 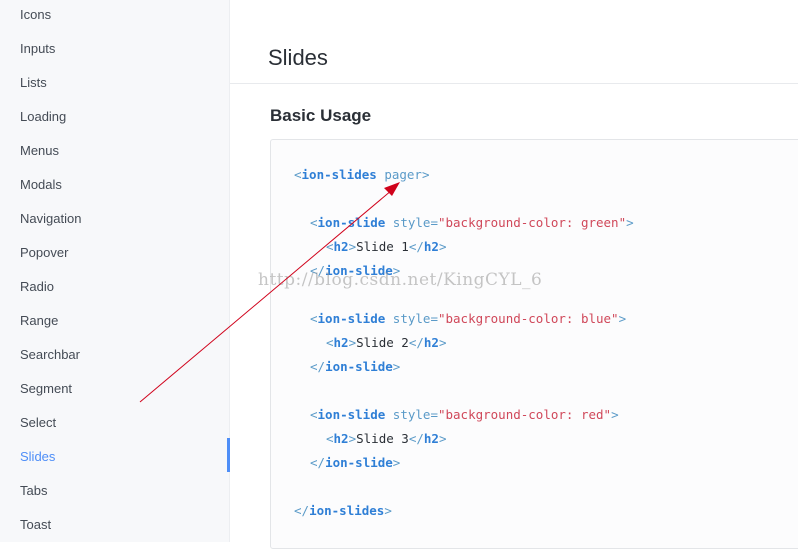 I want to click on sidebar-item-toast: Toast, so click(x=35, y=525).